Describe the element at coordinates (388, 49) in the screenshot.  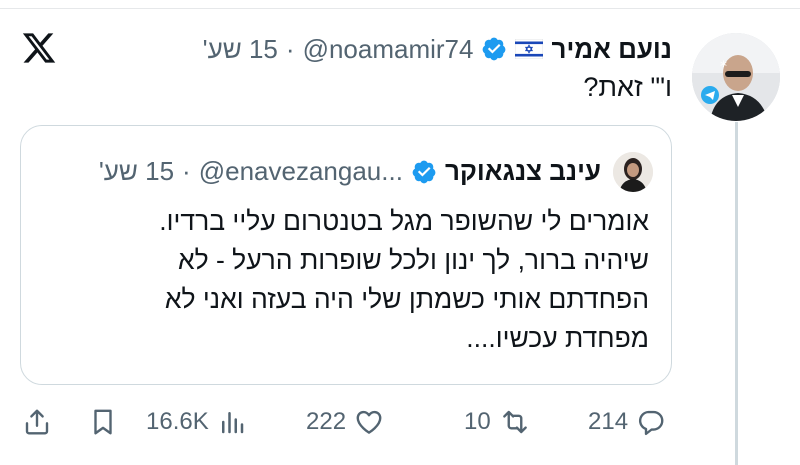
I see `author-handle: @noamamir74` at that location.